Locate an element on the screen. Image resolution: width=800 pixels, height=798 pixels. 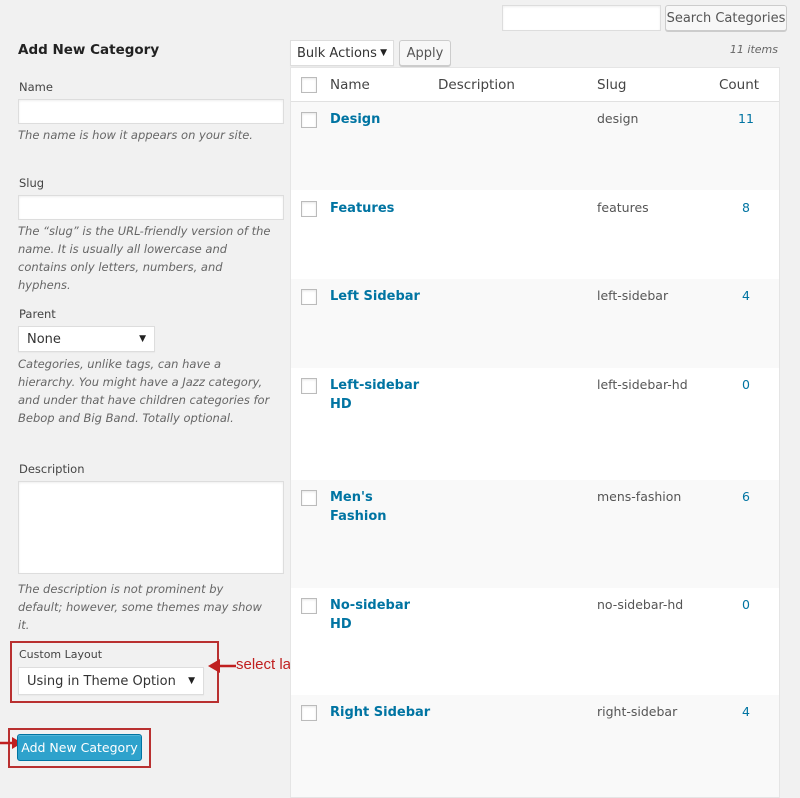
description-textarea is located at coordinates (151, 527).